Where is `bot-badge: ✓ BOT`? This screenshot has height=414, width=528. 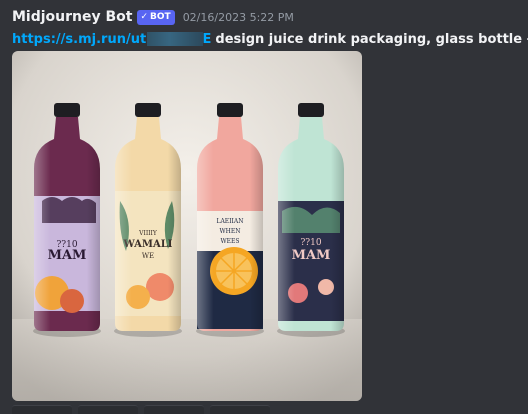 bot-badge: ✓ BOT is located at coordinates (156, 17).